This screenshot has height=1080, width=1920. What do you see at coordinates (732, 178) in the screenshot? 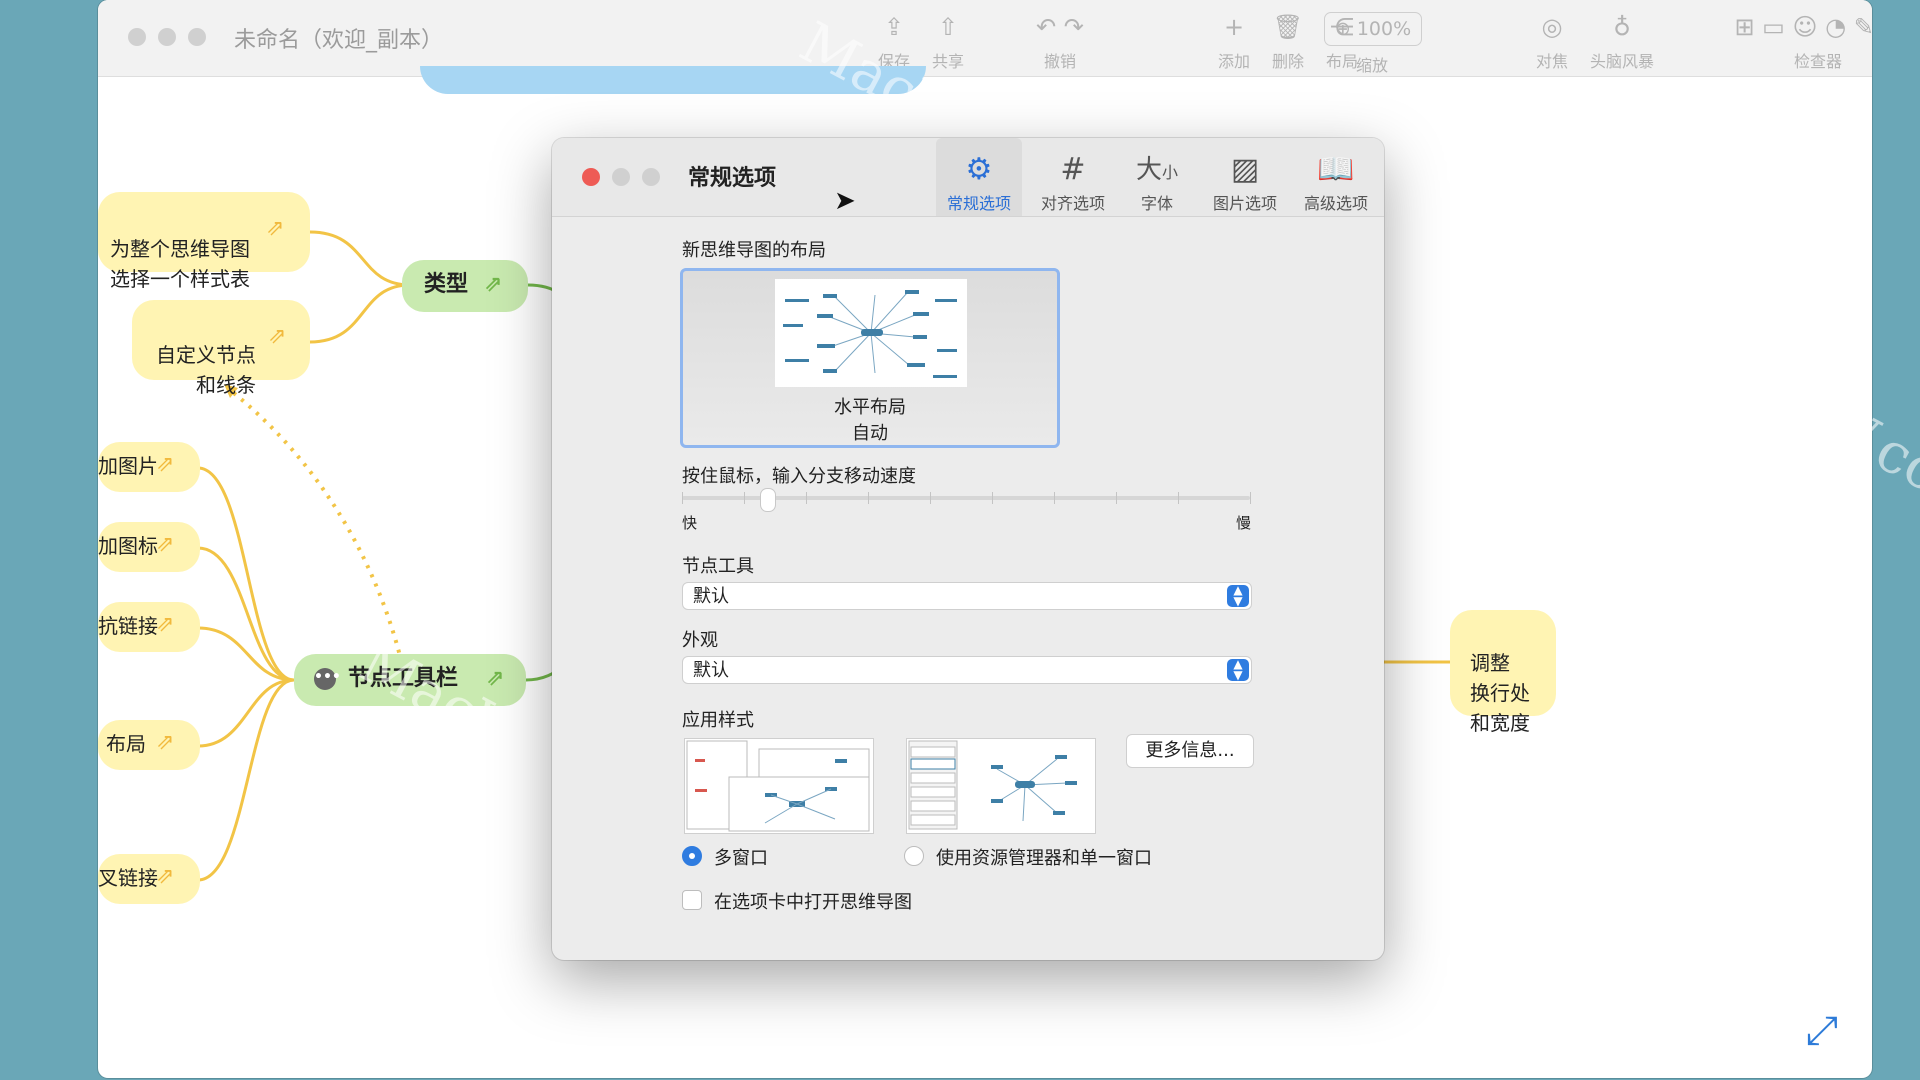
I see `dialog-title: 常规选项` at bounding box center [732, 178].